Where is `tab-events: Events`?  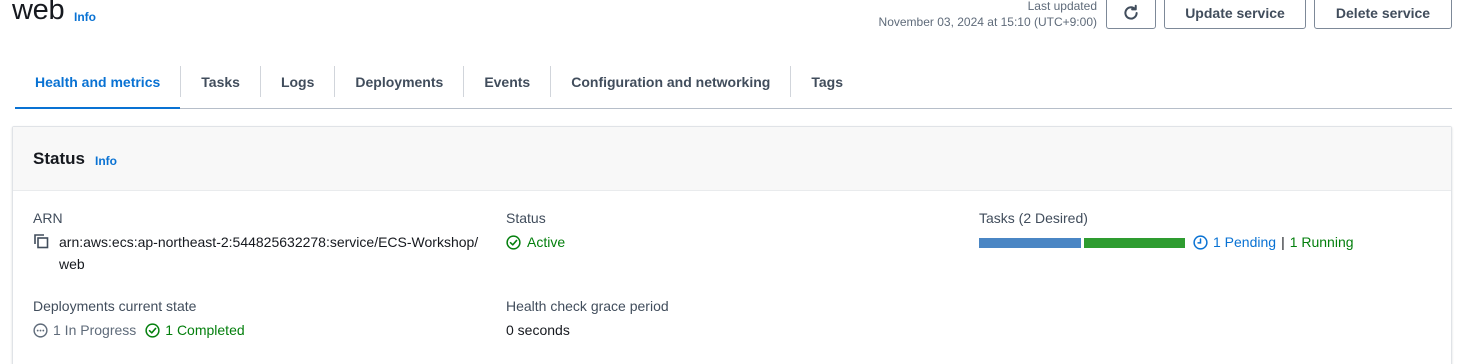 tab-events: Events is located at coordinates (507, 87).